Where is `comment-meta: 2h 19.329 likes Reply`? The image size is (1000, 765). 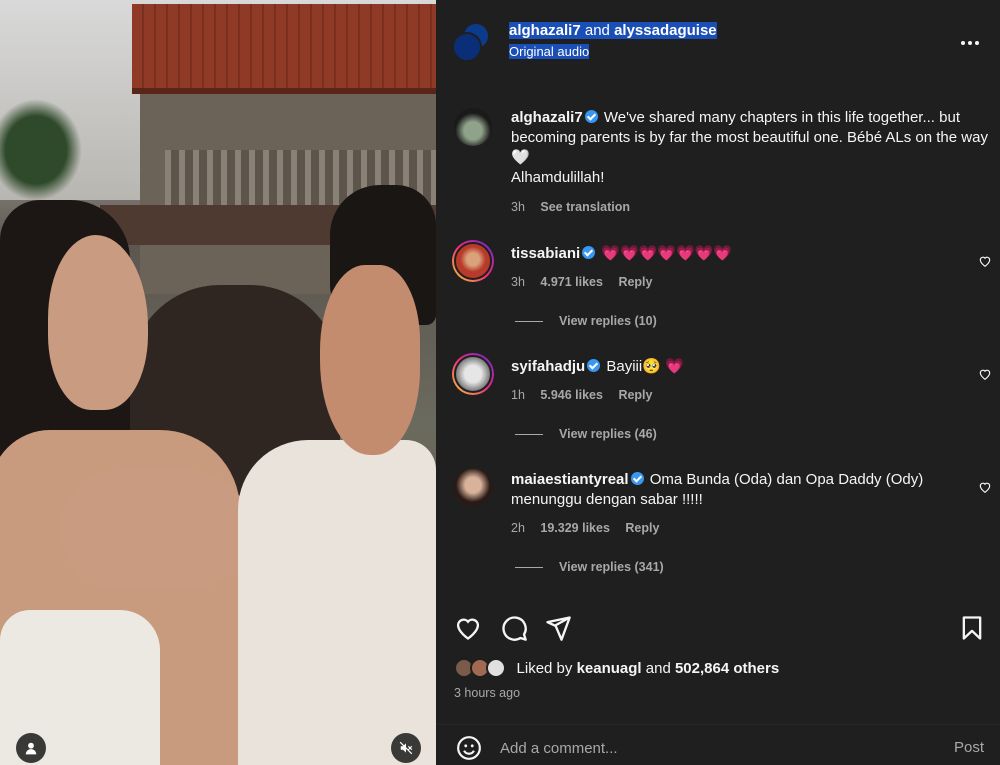 comment-meta: 2h 19.329 likes Reply is located at coordinates (591, 528).